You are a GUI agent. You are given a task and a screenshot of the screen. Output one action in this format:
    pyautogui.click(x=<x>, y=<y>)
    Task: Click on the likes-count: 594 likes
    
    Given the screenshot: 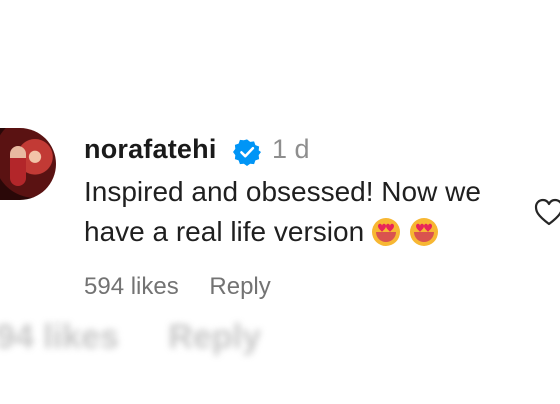 What is the action you would take?
    pyautogui.click(x=131, y=286)
    